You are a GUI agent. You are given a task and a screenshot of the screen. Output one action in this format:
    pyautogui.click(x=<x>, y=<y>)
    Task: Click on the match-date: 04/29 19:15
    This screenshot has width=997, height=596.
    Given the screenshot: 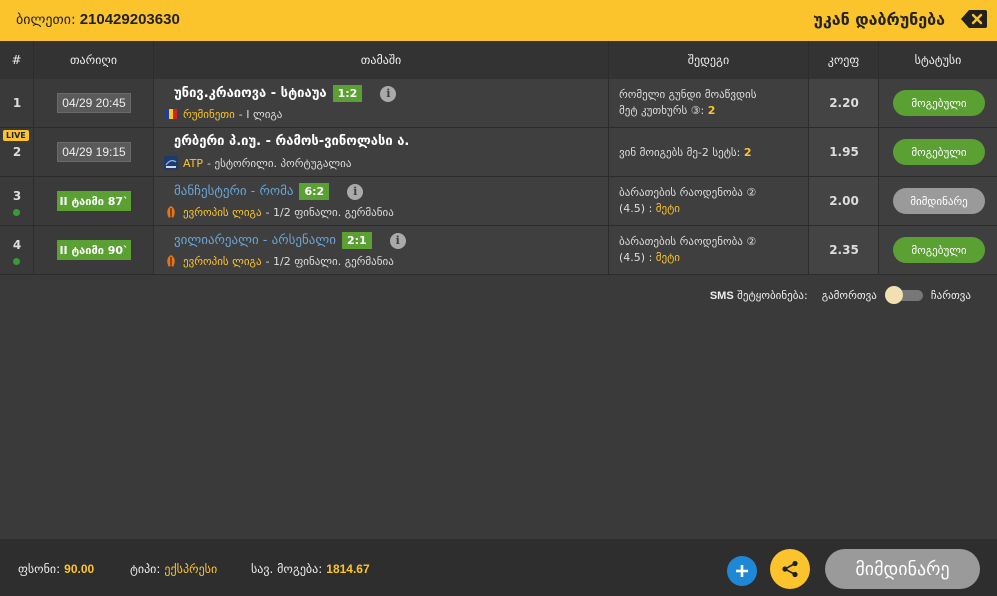 What is the action you would take?
    pyautogui.click(x=94, y=152)
    